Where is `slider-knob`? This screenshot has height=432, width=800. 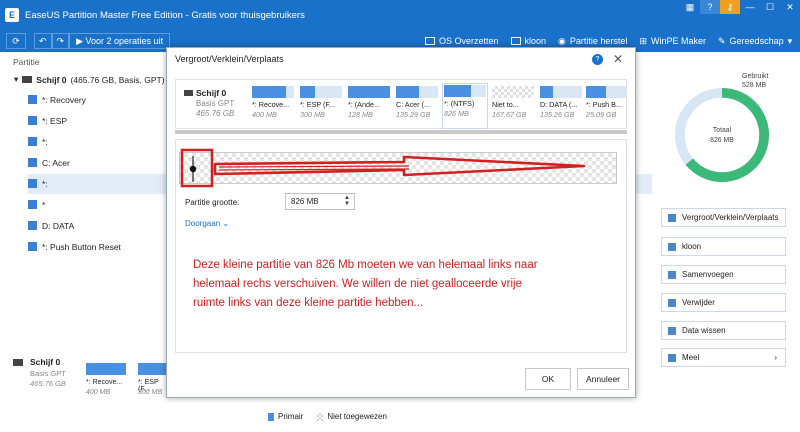
slider-knob is located at coordinates (193, 169).